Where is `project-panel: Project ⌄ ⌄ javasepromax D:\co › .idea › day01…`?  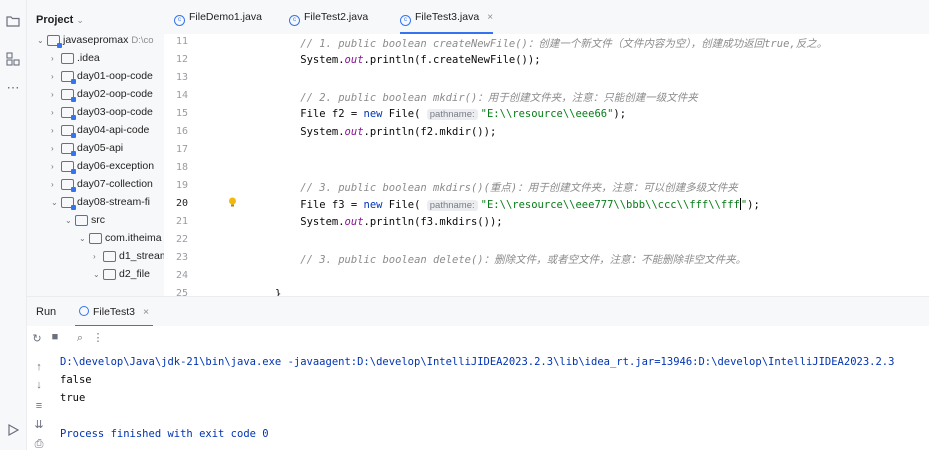 project-panel: Project ⌄ ⌄ javasepromax D:\co › .idea › day01… is located at coordinates (95, 148).